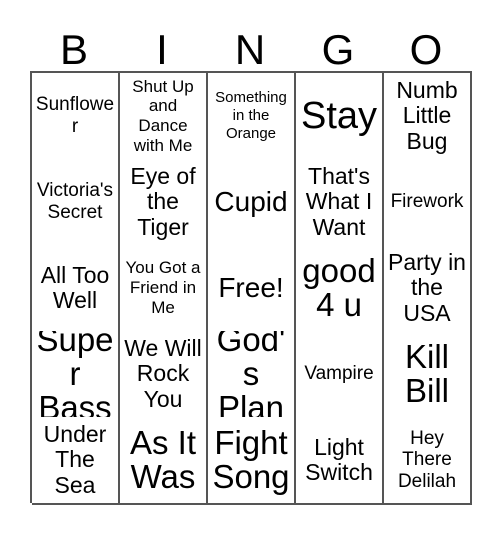 This screenshot has height=544, width=500. I want to click on bingo-cell-label: Victoria's Secret, so click(75, 201).